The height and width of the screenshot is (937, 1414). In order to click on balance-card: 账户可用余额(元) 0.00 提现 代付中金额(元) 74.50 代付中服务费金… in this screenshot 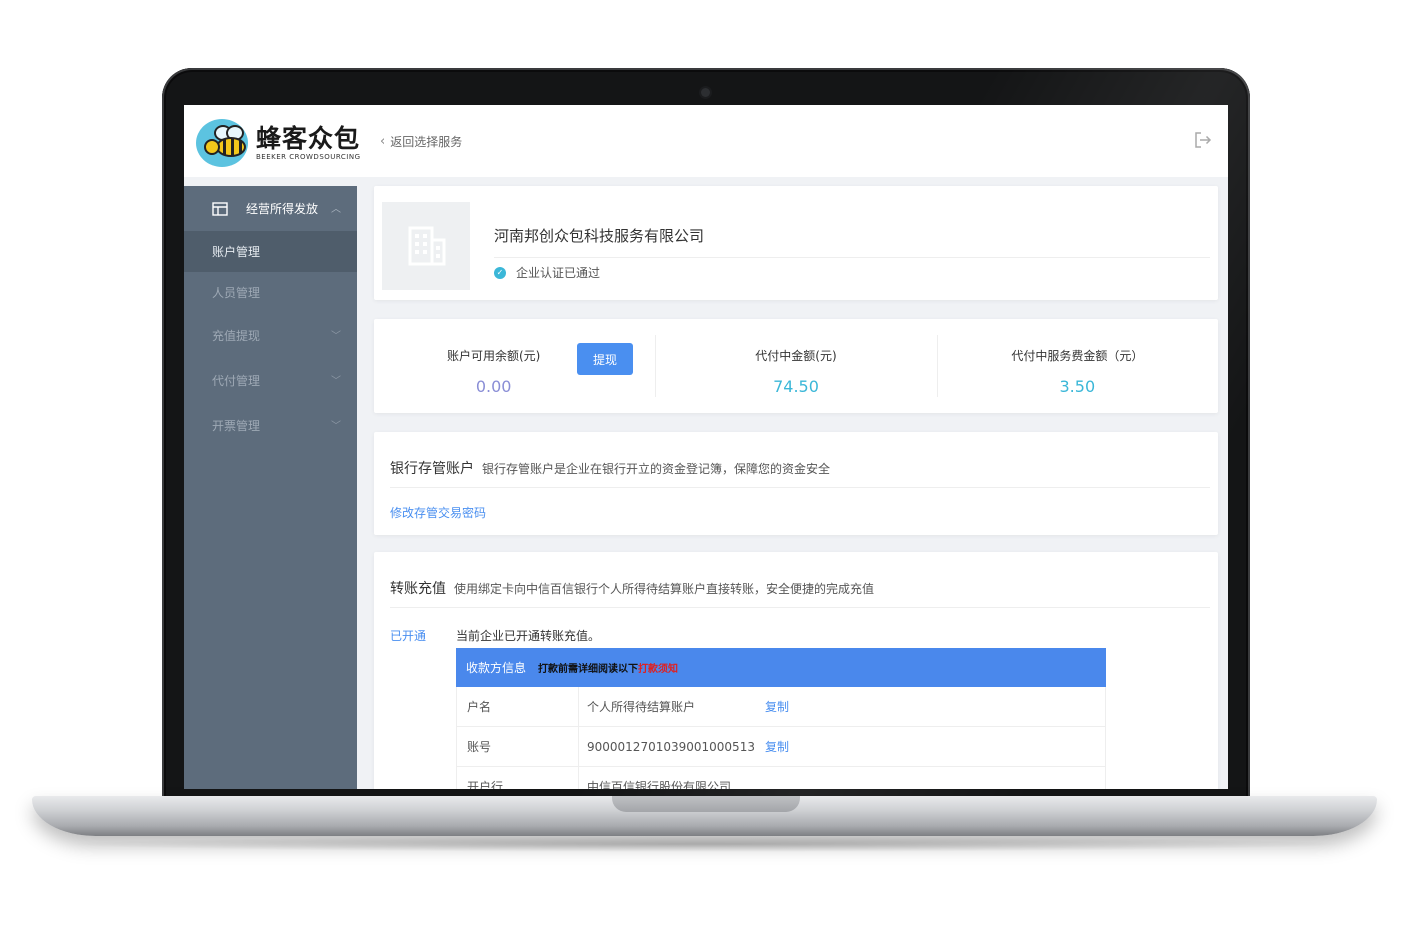, I will do `click(796, 366)`.